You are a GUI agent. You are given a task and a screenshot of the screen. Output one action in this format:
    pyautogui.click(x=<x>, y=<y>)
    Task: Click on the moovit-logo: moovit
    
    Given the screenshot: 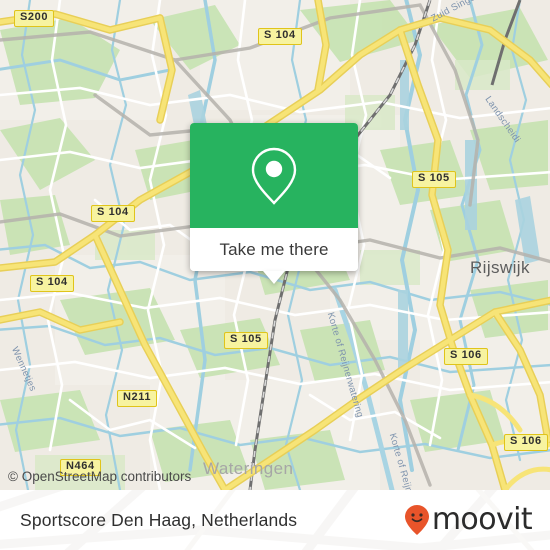 What is the action you would take?
    pyautogui.click(x=468, y=519)
    